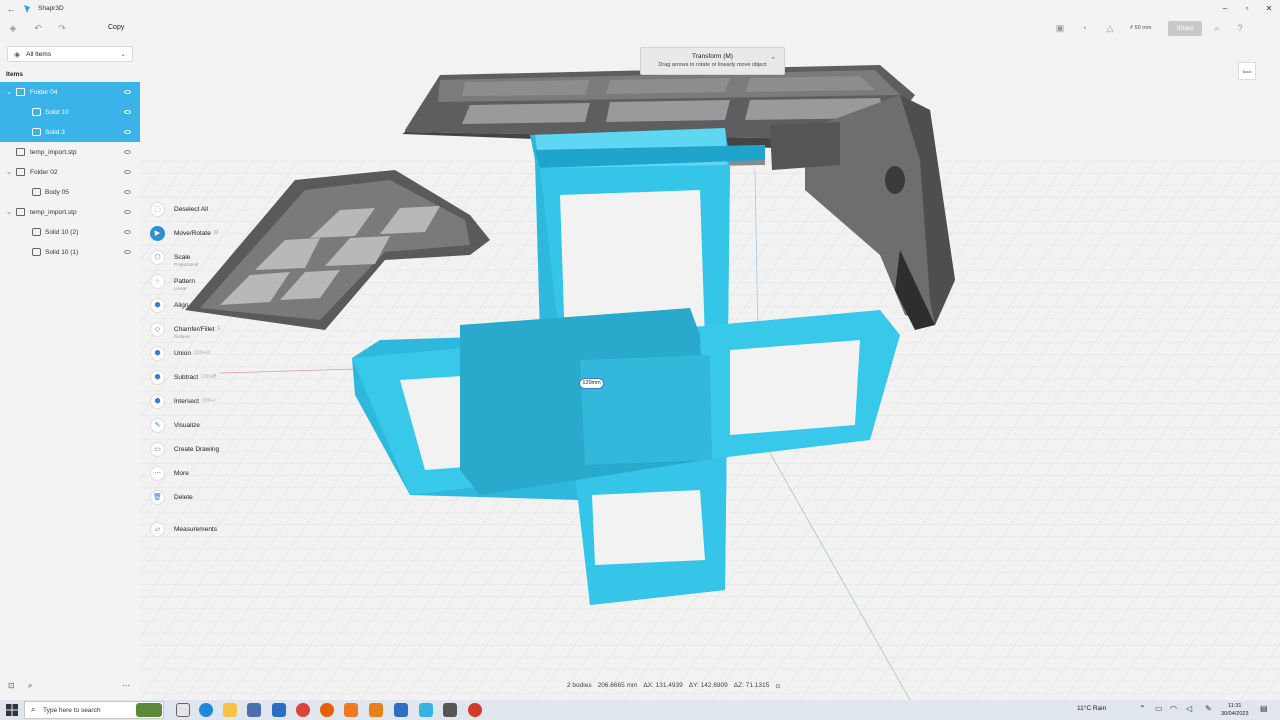 Image resolution: width=1280 pixels, height=720 pixels. What do you see at coordinates (70, 232) in the screenshot?
I see `tree-item-solid-10-2: Solid 10 (2)` at bounding box center [70, 232].